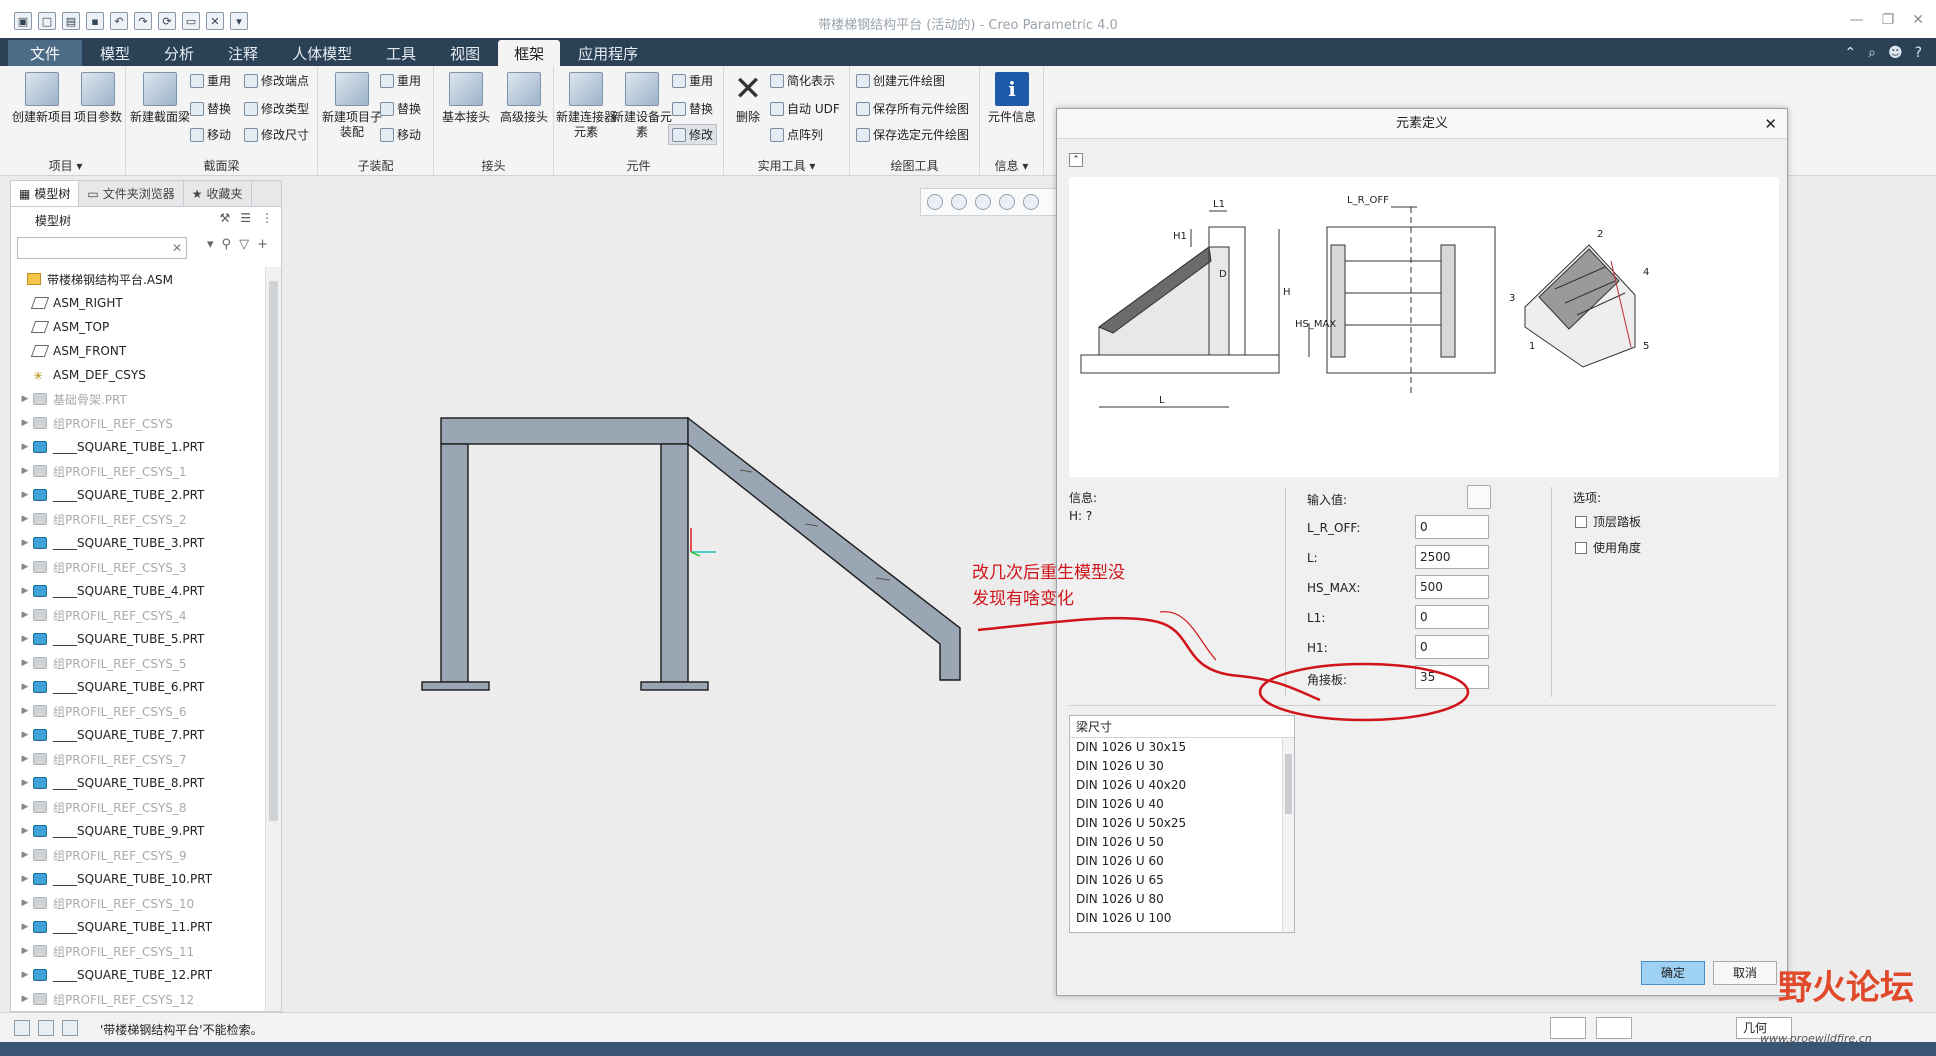 The image size is (1936, 1056). I want to click on list-item: DIN 1026 U 40x20, so click(1182, 785).